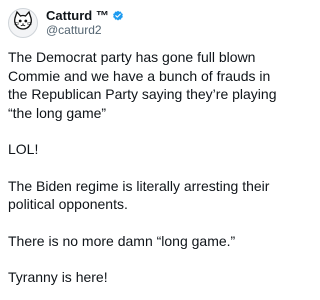 This screenshot has width=320, height=300. What do you see at coordinates (23, 149) in the screenshot?
I see `tweet-paragraph: LOL!` at bounding box center [23, 149].